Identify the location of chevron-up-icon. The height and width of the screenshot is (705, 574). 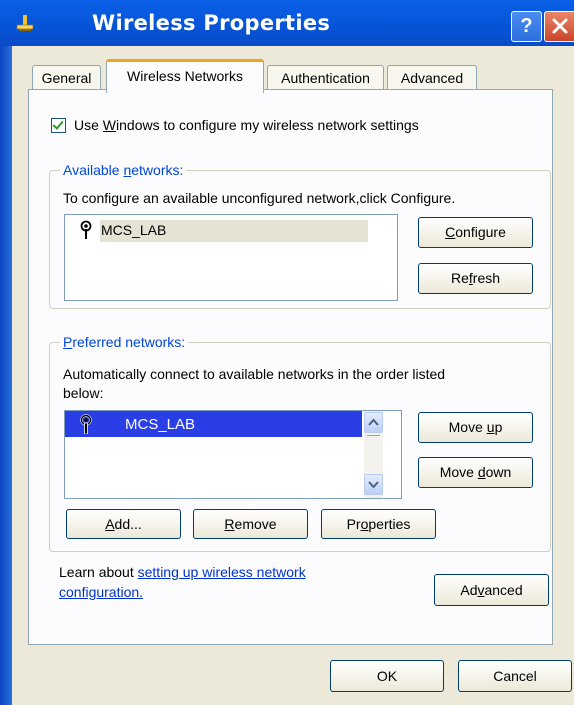
(373, 422).